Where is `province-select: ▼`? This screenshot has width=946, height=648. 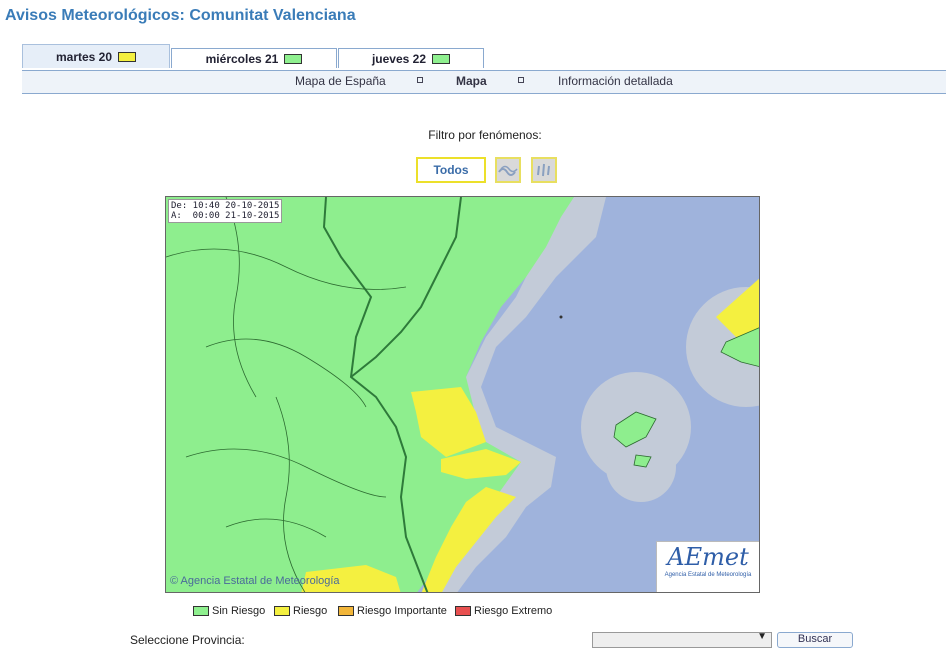 province-select: ▼ is located at coordinates (682, 639).